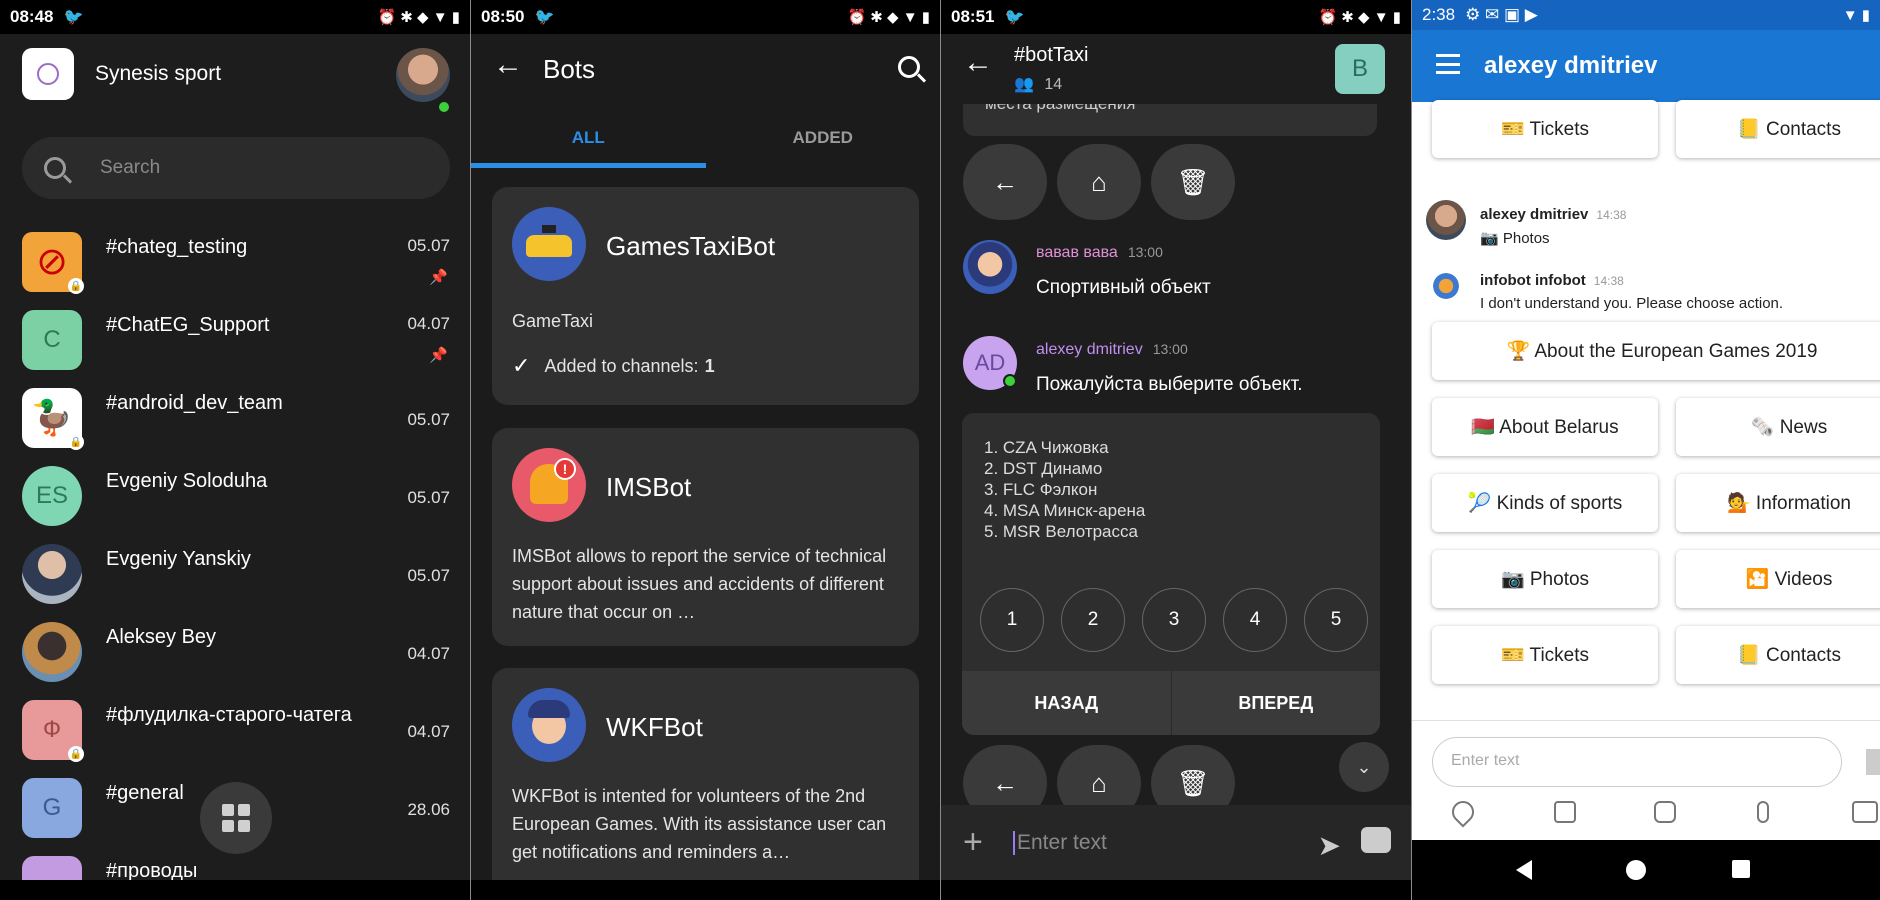 The image size is (1880, 900). What do you see at coordinates (1255, 620) in the screenshot?
I see `number-button-4: 4` at bounding box center [1255, 620].